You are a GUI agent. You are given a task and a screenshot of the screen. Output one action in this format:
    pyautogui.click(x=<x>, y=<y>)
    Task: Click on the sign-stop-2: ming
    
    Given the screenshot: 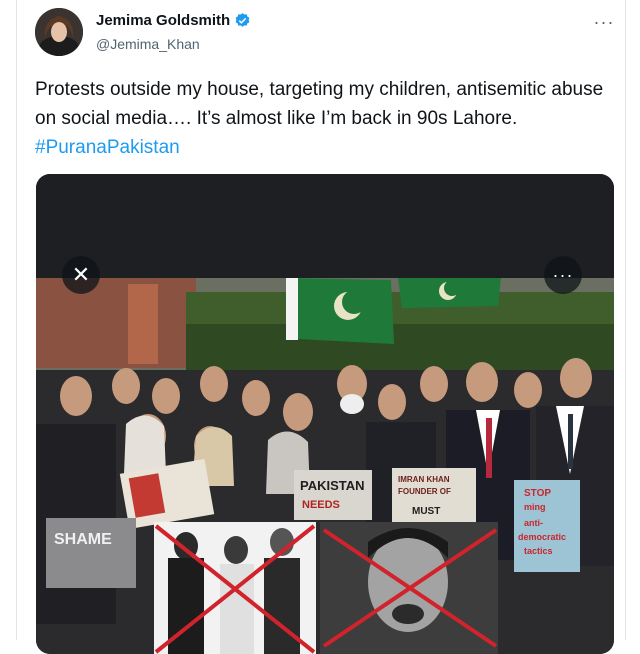 What is the action you would take?
    pyautogui.click(x=535, y=507)
    